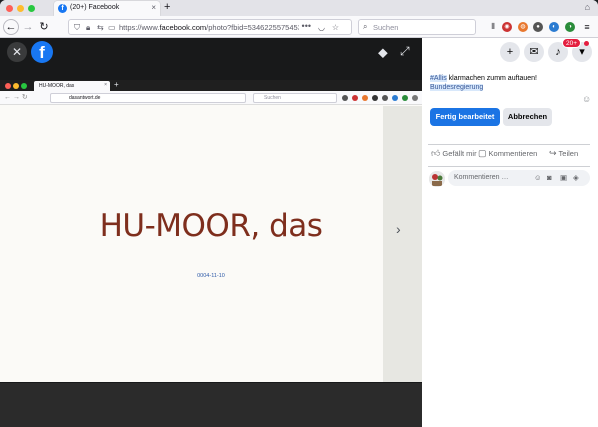 The height and width of the screenshot is (427, 598). Describe the element at coordinates (9, 8) in the screenshot. I see `close-window-button` at that location.